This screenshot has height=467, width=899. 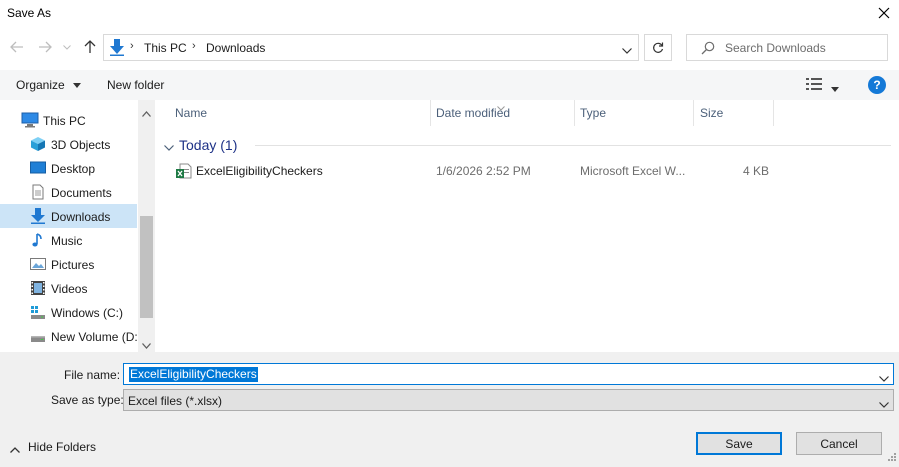 I want to click on back-button, so click(x=17, y=47).